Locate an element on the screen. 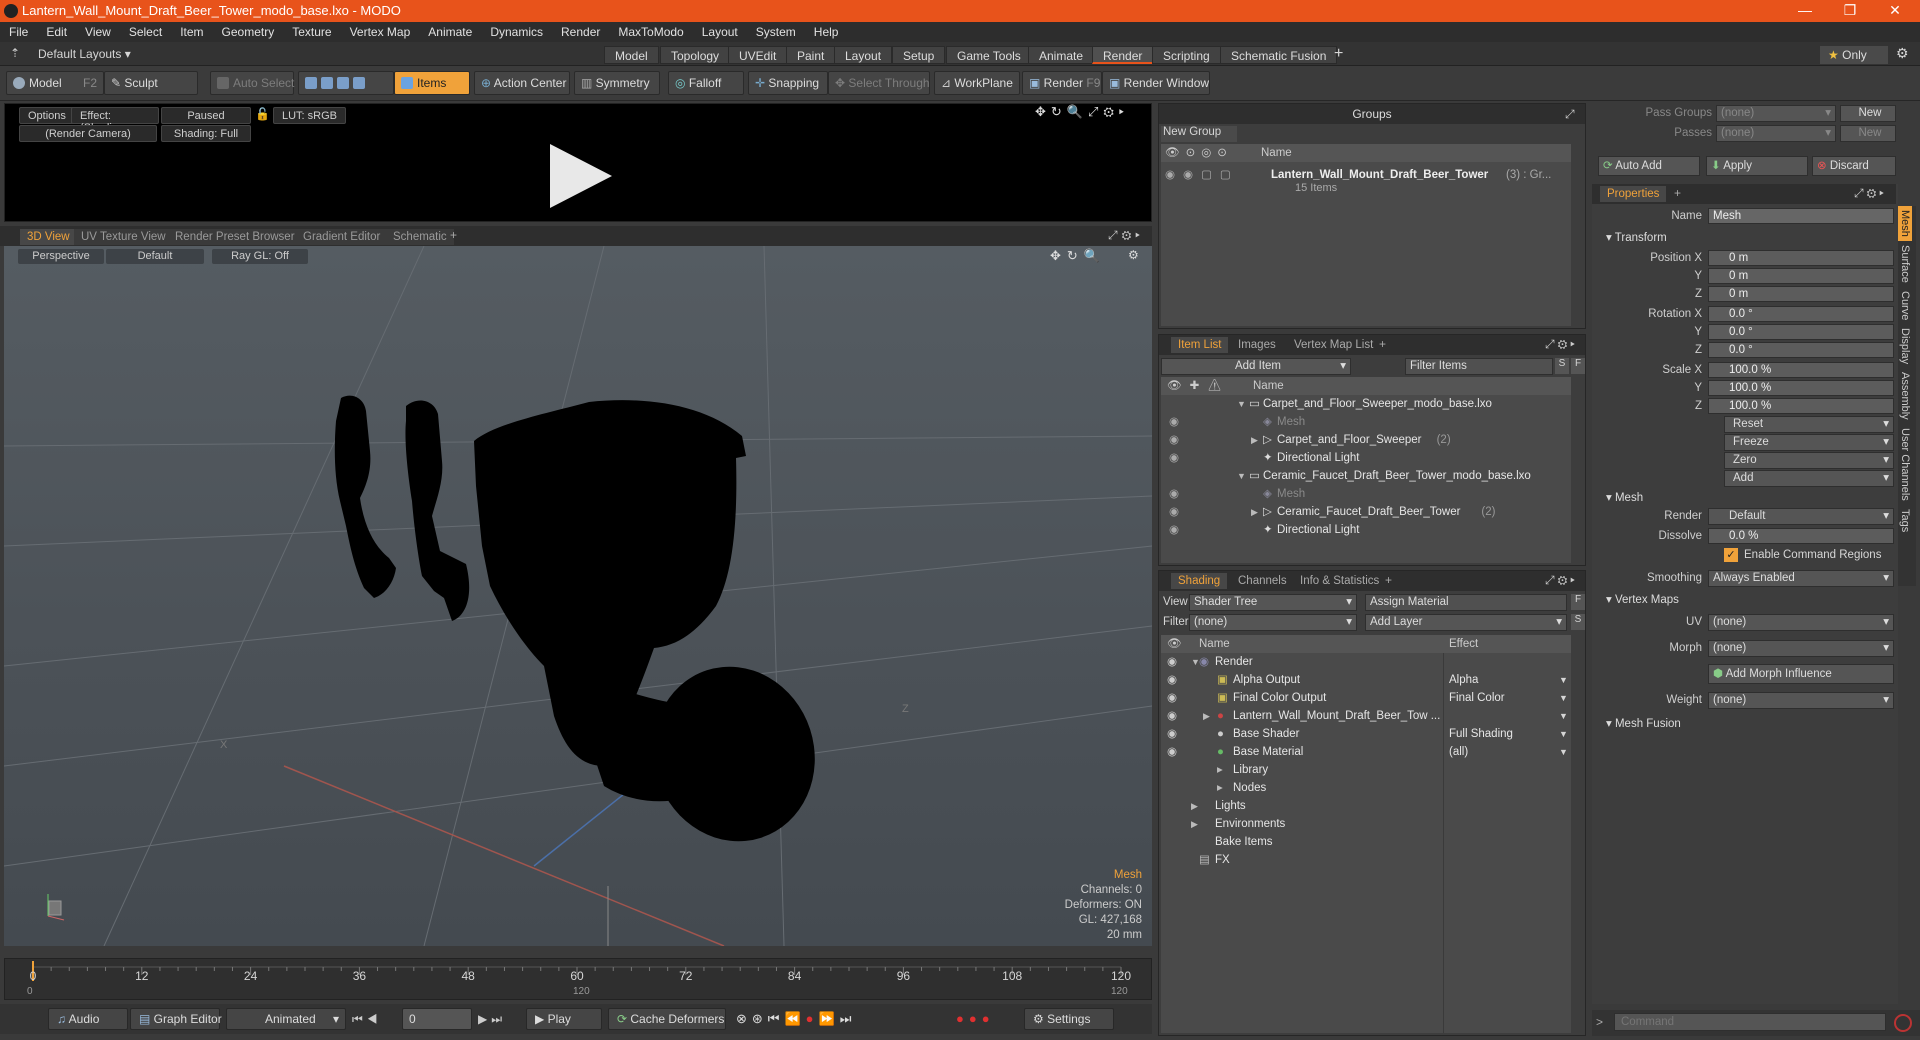 The image size is (1920, 1040). shader-row: ◉ ● Base Shader Full Shading ▼ is located at coordinates (1366, 734).